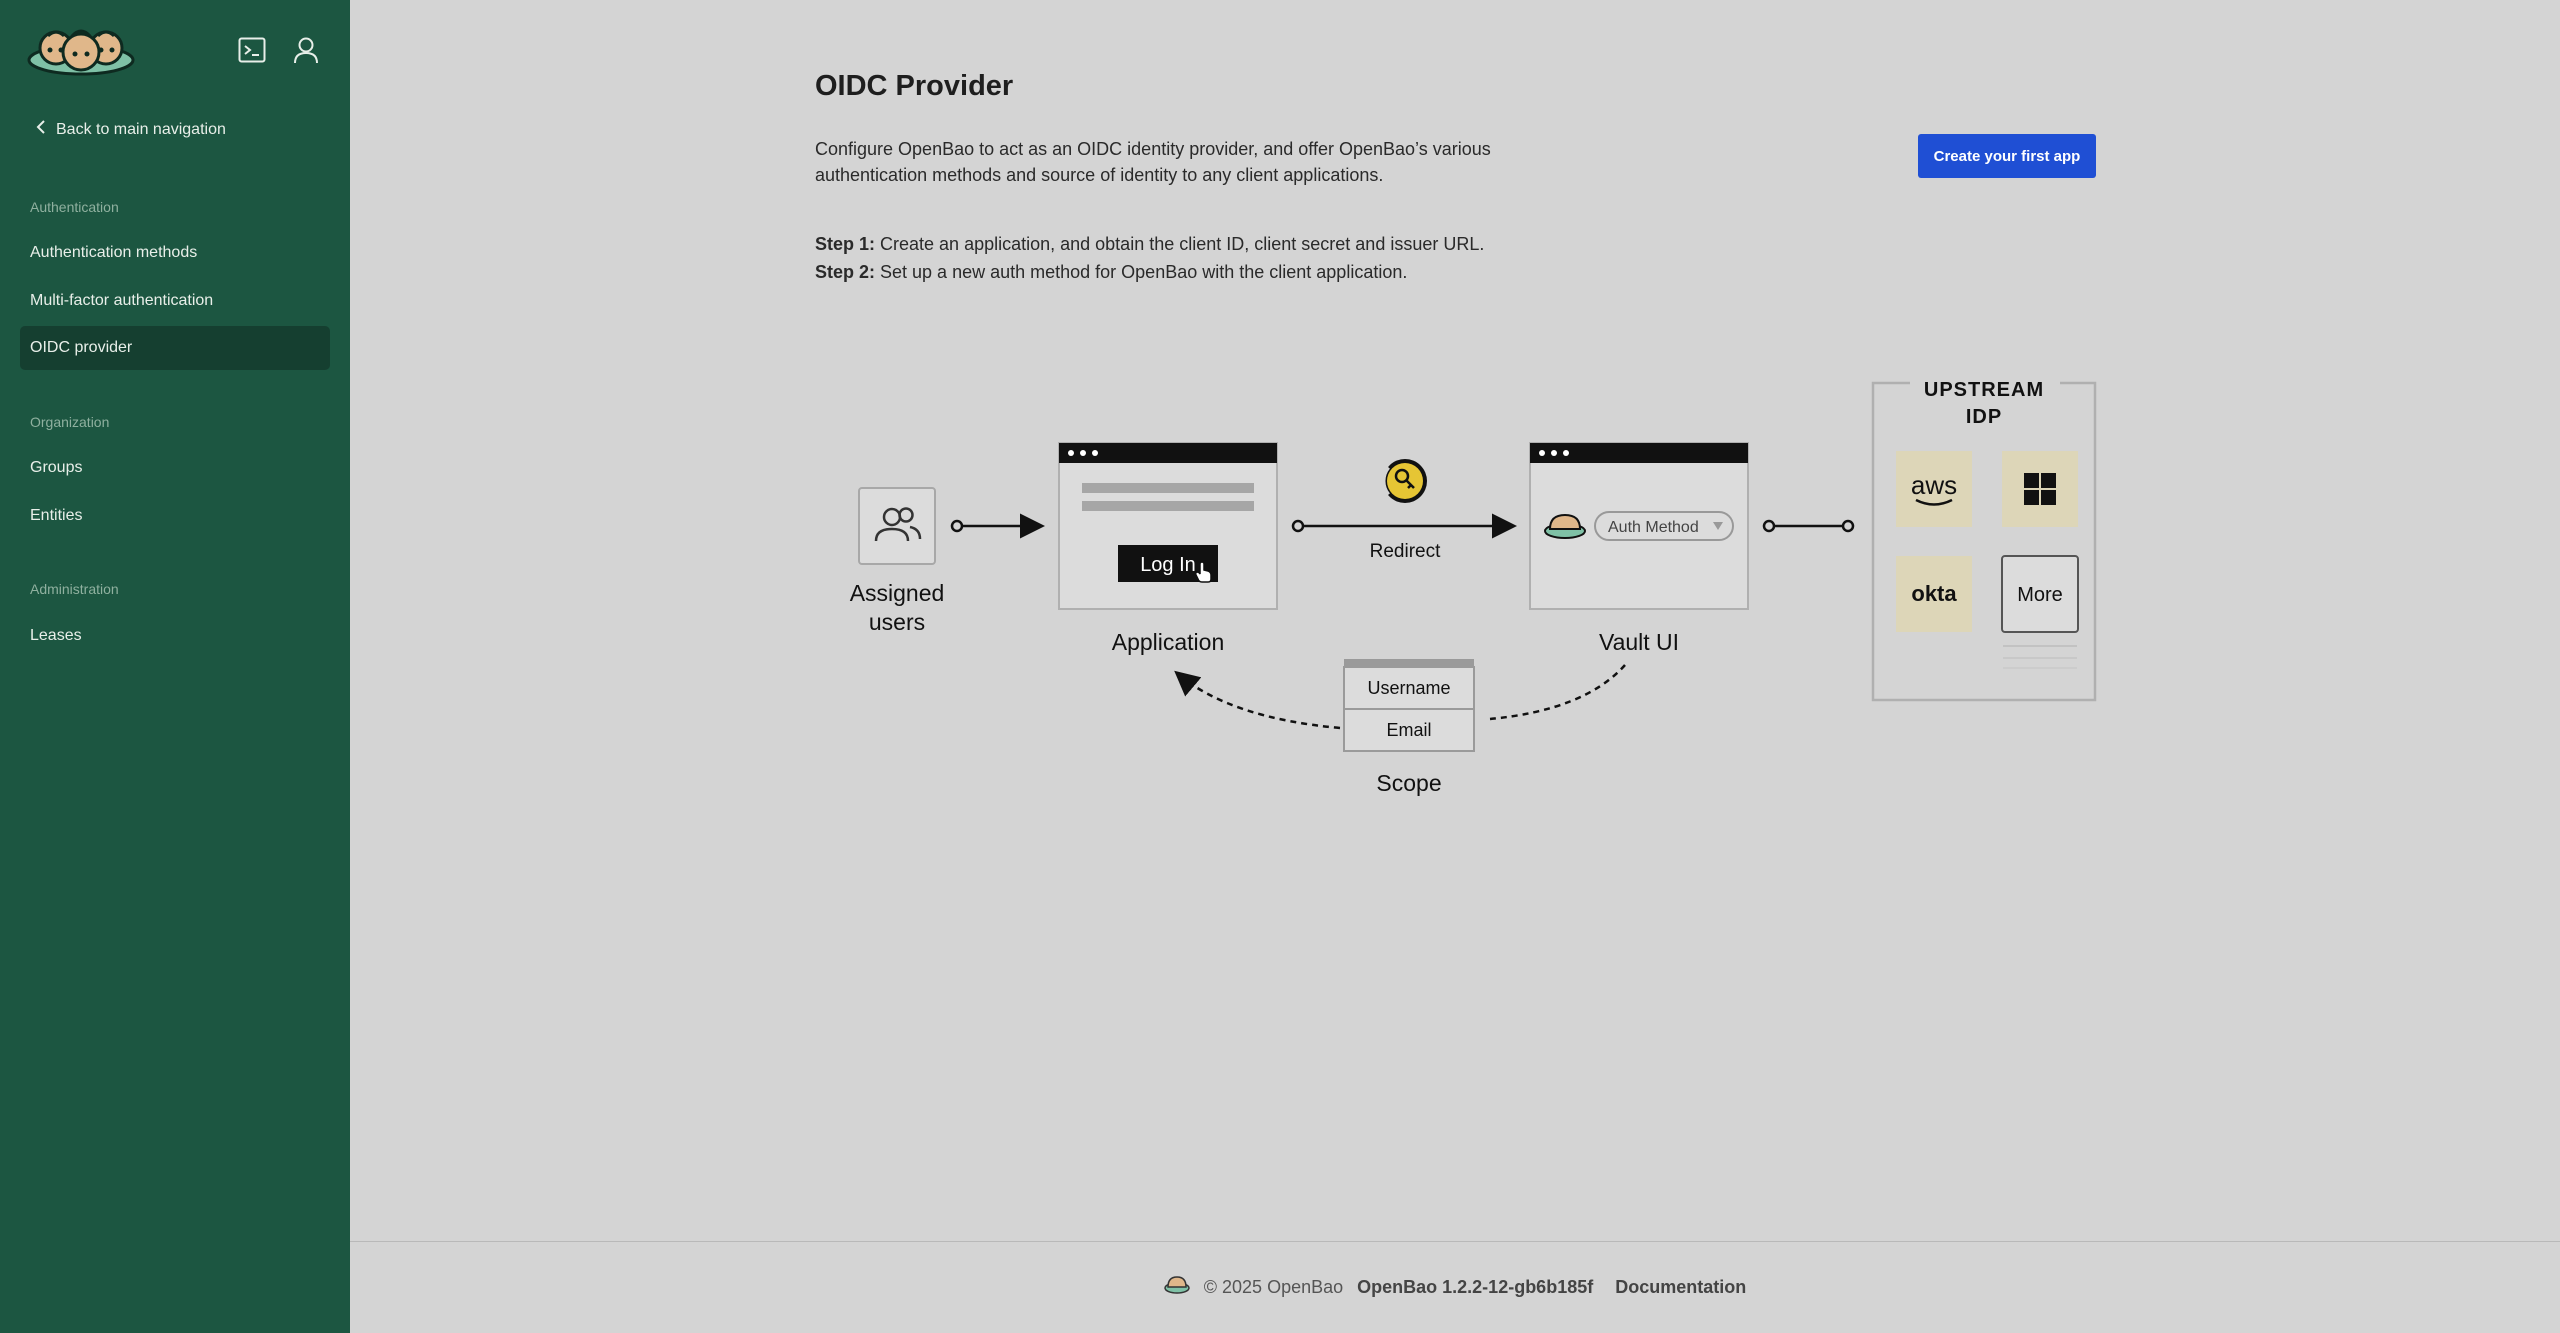 The image size is (2560, 1333). I want to click on sidebar-item-leases: Leases, so click(175, 636).